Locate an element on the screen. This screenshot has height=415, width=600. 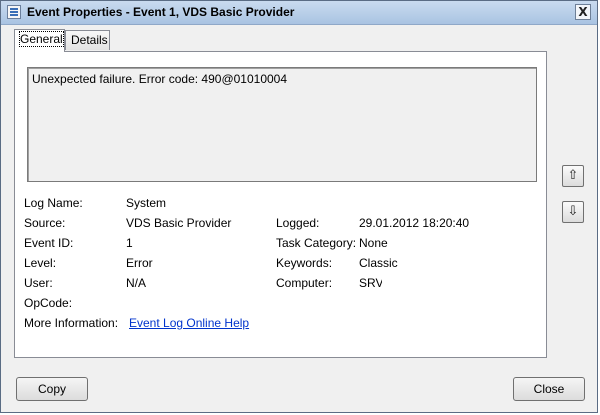
tab-details-label: Details is located at coordinates (89, 40).